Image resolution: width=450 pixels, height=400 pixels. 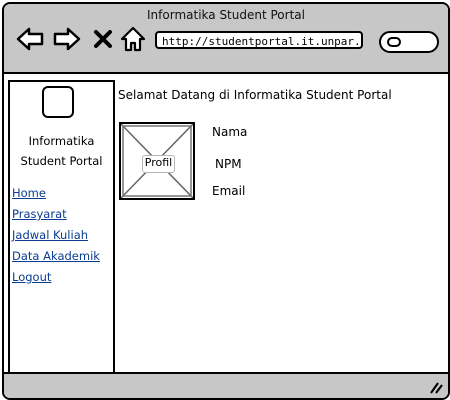 I want to click on arrow-left-icon, so click(x=30, y=39).